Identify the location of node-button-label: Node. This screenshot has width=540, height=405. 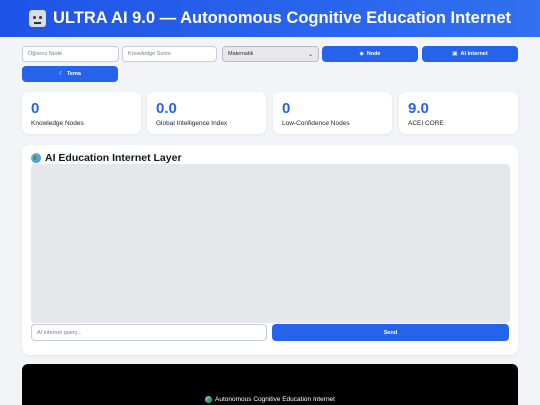
(373, 54).